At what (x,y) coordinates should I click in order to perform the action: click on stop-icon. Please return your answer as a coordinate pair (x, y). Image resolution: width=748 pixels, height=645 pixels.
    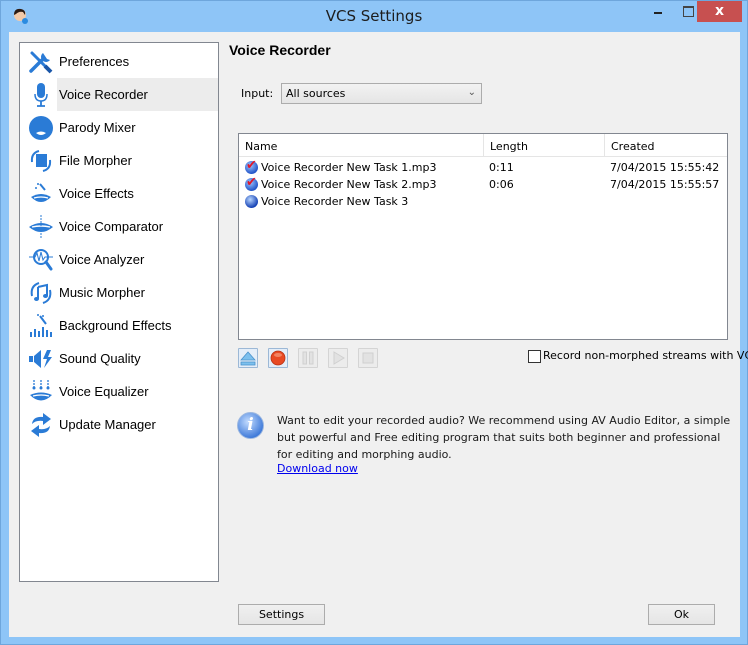
    Looking at the image, I should click on (368, 358).